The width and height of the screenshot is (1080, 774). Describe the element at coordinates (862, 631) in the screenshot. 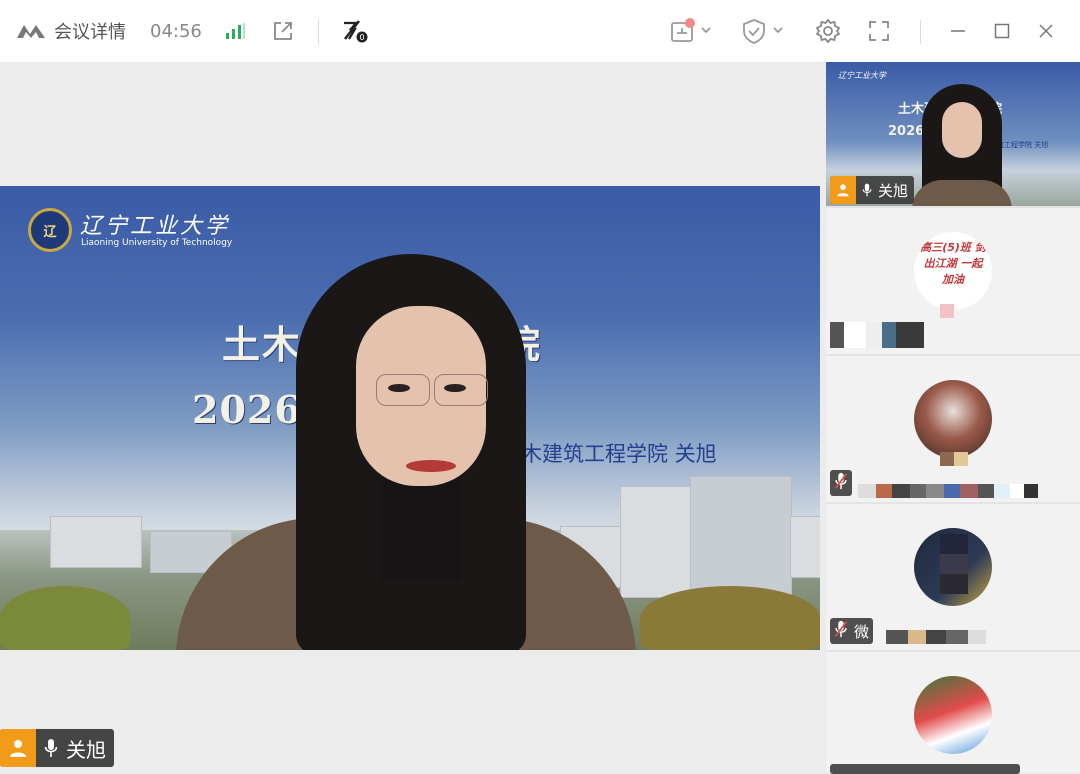

I see `participant-name: 微` at that location.